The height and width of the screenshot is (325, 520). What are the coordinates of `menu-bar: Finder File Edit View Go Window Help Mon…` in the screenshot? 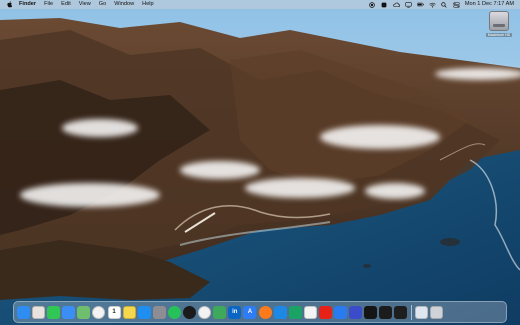 It's located at (260, 4).